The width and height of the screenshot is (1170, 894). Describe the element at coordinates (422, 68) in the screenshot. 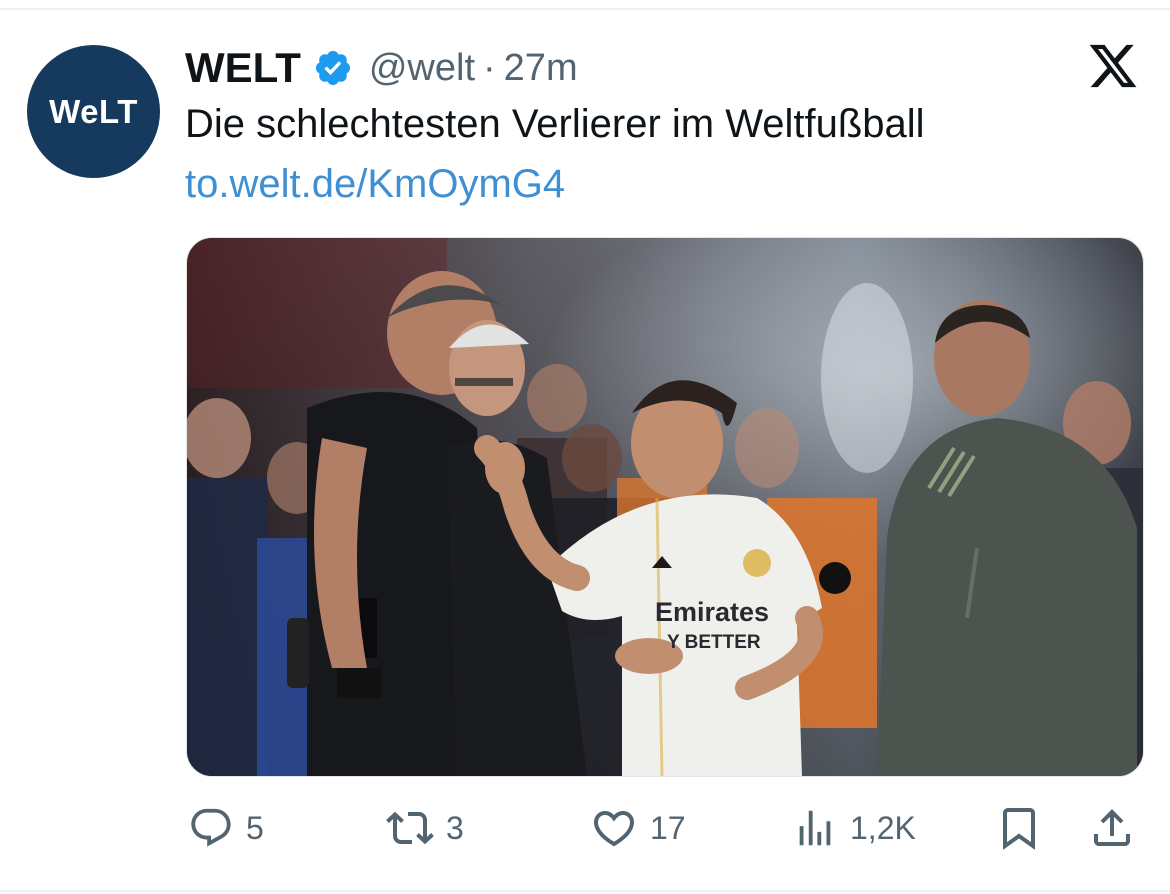

I see `author-handle: @welt` at that location.